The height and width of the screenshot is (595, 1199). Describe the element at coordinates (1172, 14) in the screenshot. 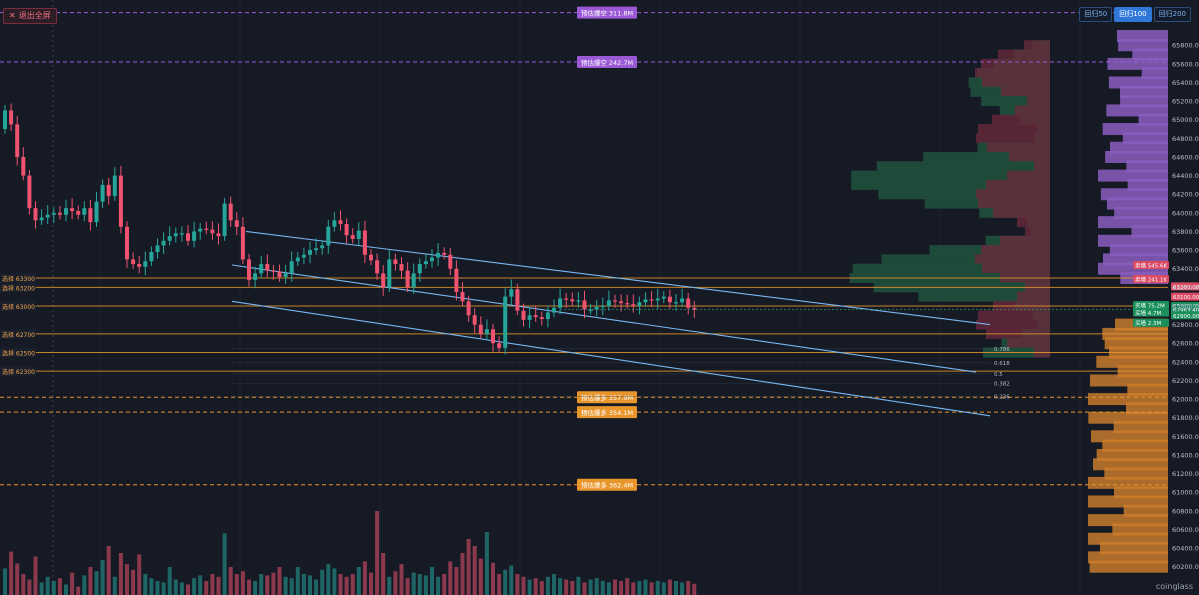

I see `range-button-200: 回归200` at that location.